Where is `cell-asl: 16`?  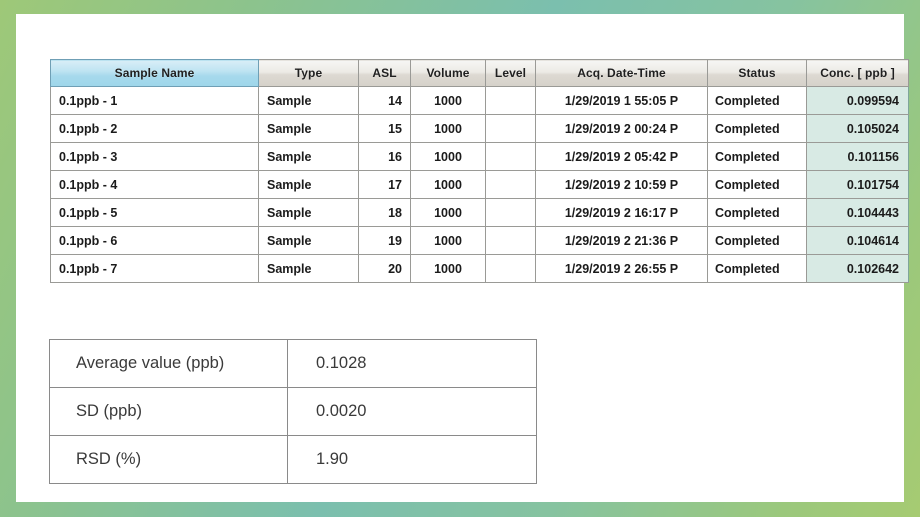 cell-asl: 16 is located at coordinates (384, 156).